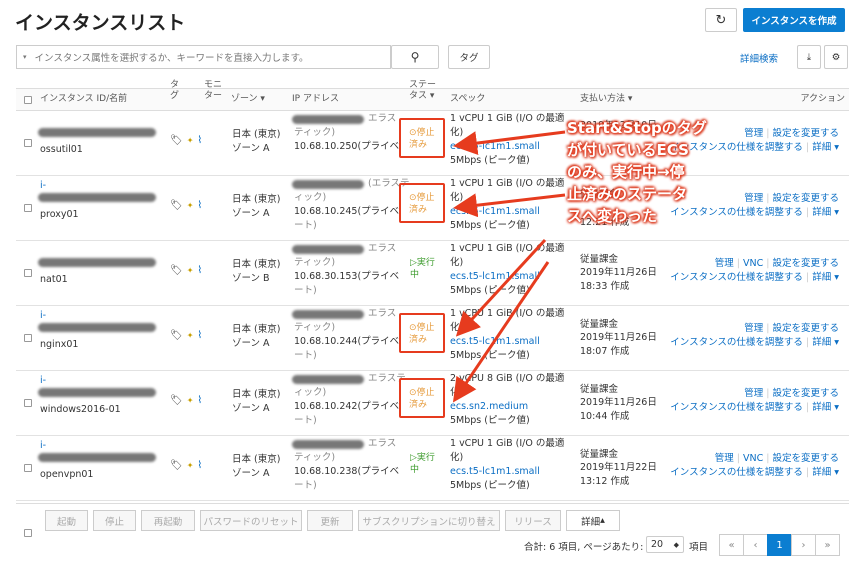 The height and width of the screenshot is (576, 856). What do you see at coordinates (827, 545) in the screenshot?
I see `last-page-button: »` at bounding box center [827, 545].